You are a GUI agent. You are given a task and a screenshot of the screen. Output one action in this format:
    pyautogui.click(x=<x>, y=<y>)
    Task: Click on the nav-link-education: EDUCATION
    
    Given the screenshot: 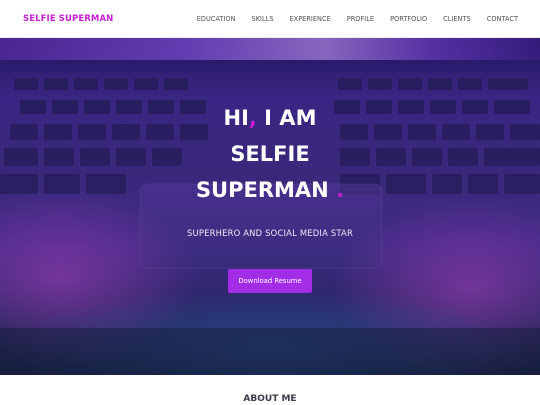 What is the action you would take?
    pyautogui.click(x=216, y=19)
    